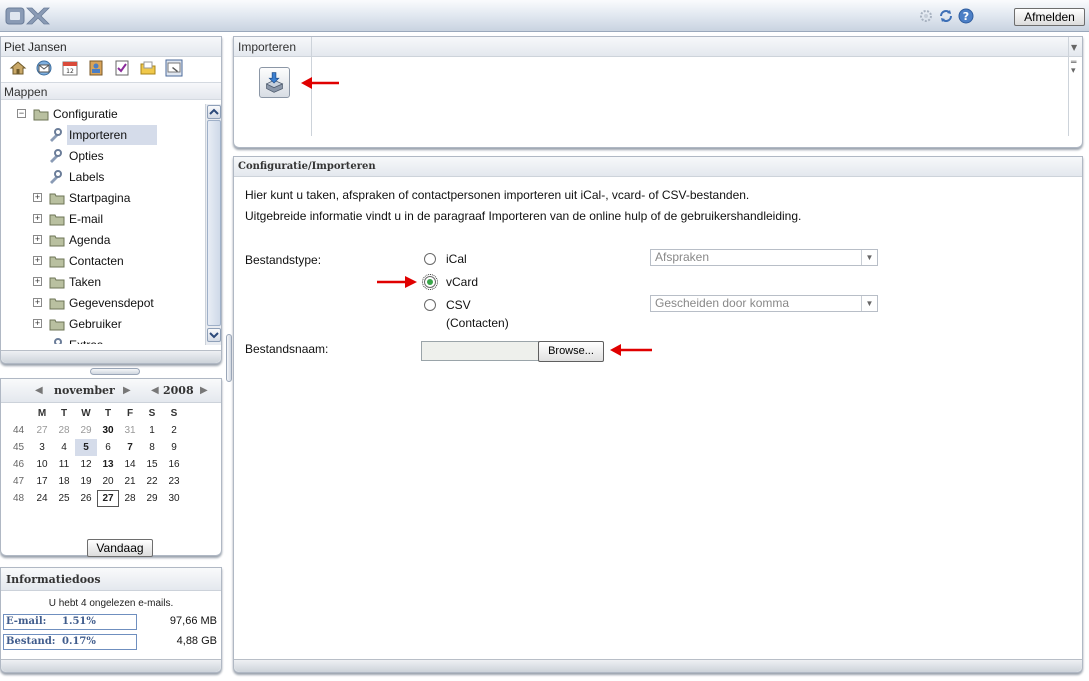  Describe the element at coordinates (103, 282) in the screenshot. I see `tree-item-taken: + Taken` at that location.